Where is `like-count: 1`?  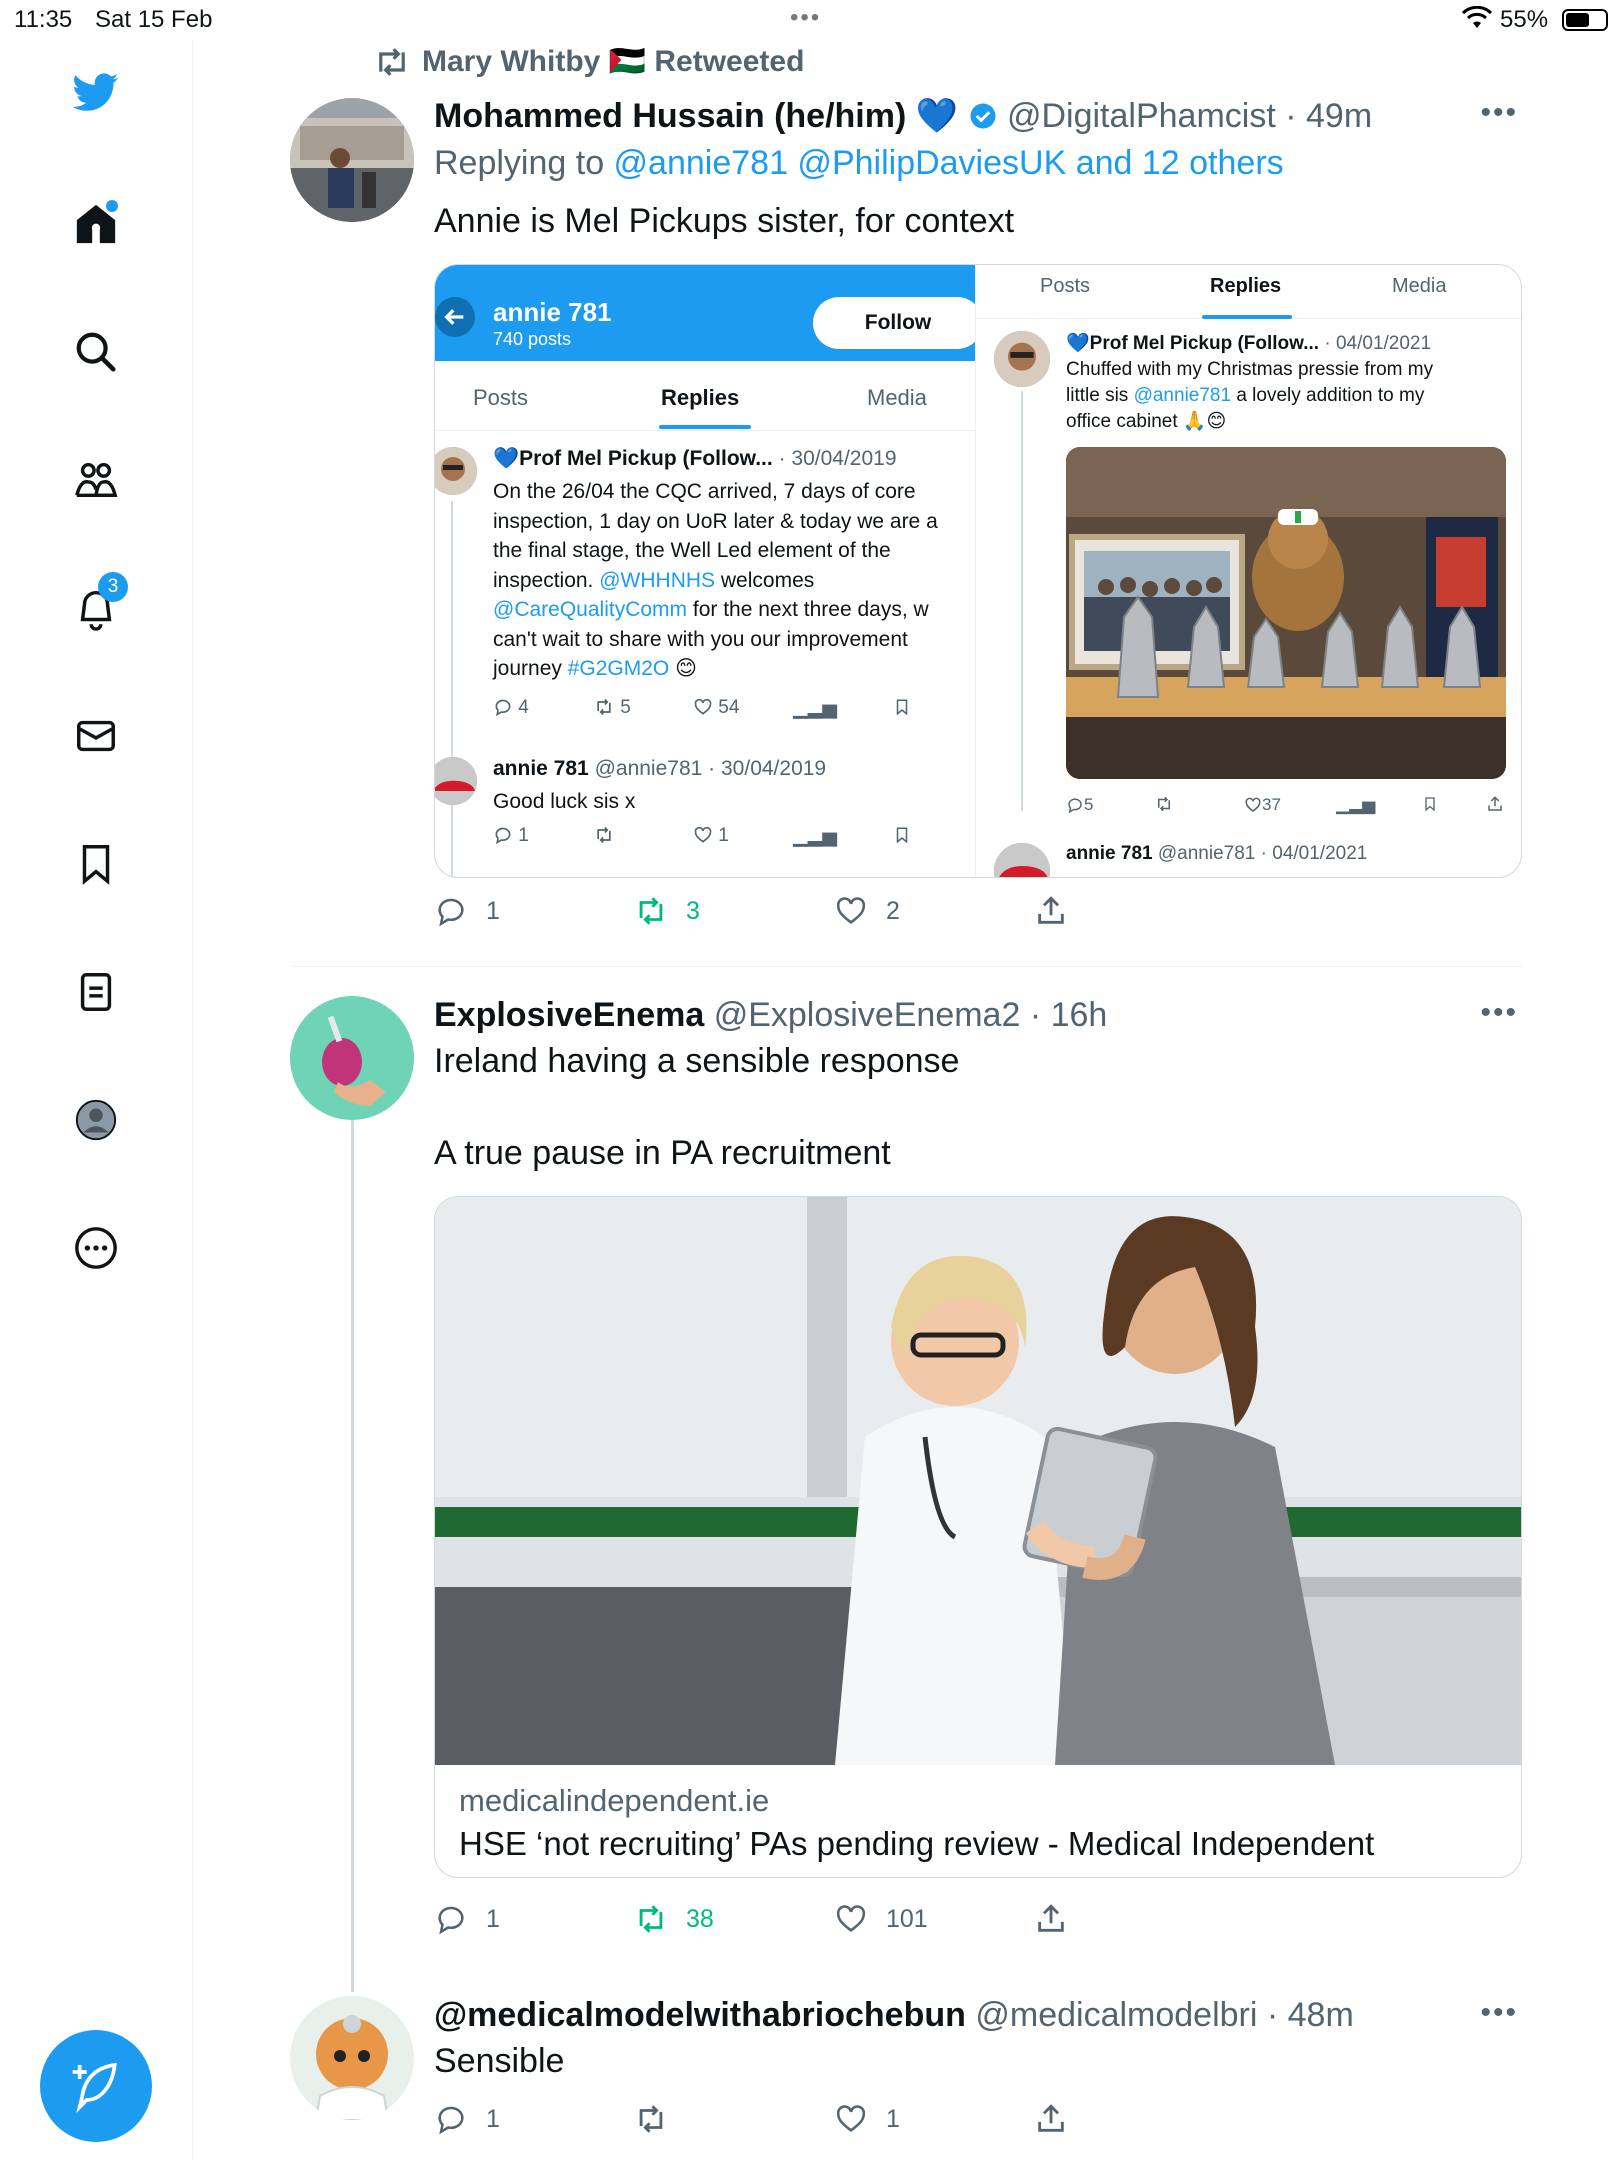 like-count: 1 is located at coordinates (893, 2118).